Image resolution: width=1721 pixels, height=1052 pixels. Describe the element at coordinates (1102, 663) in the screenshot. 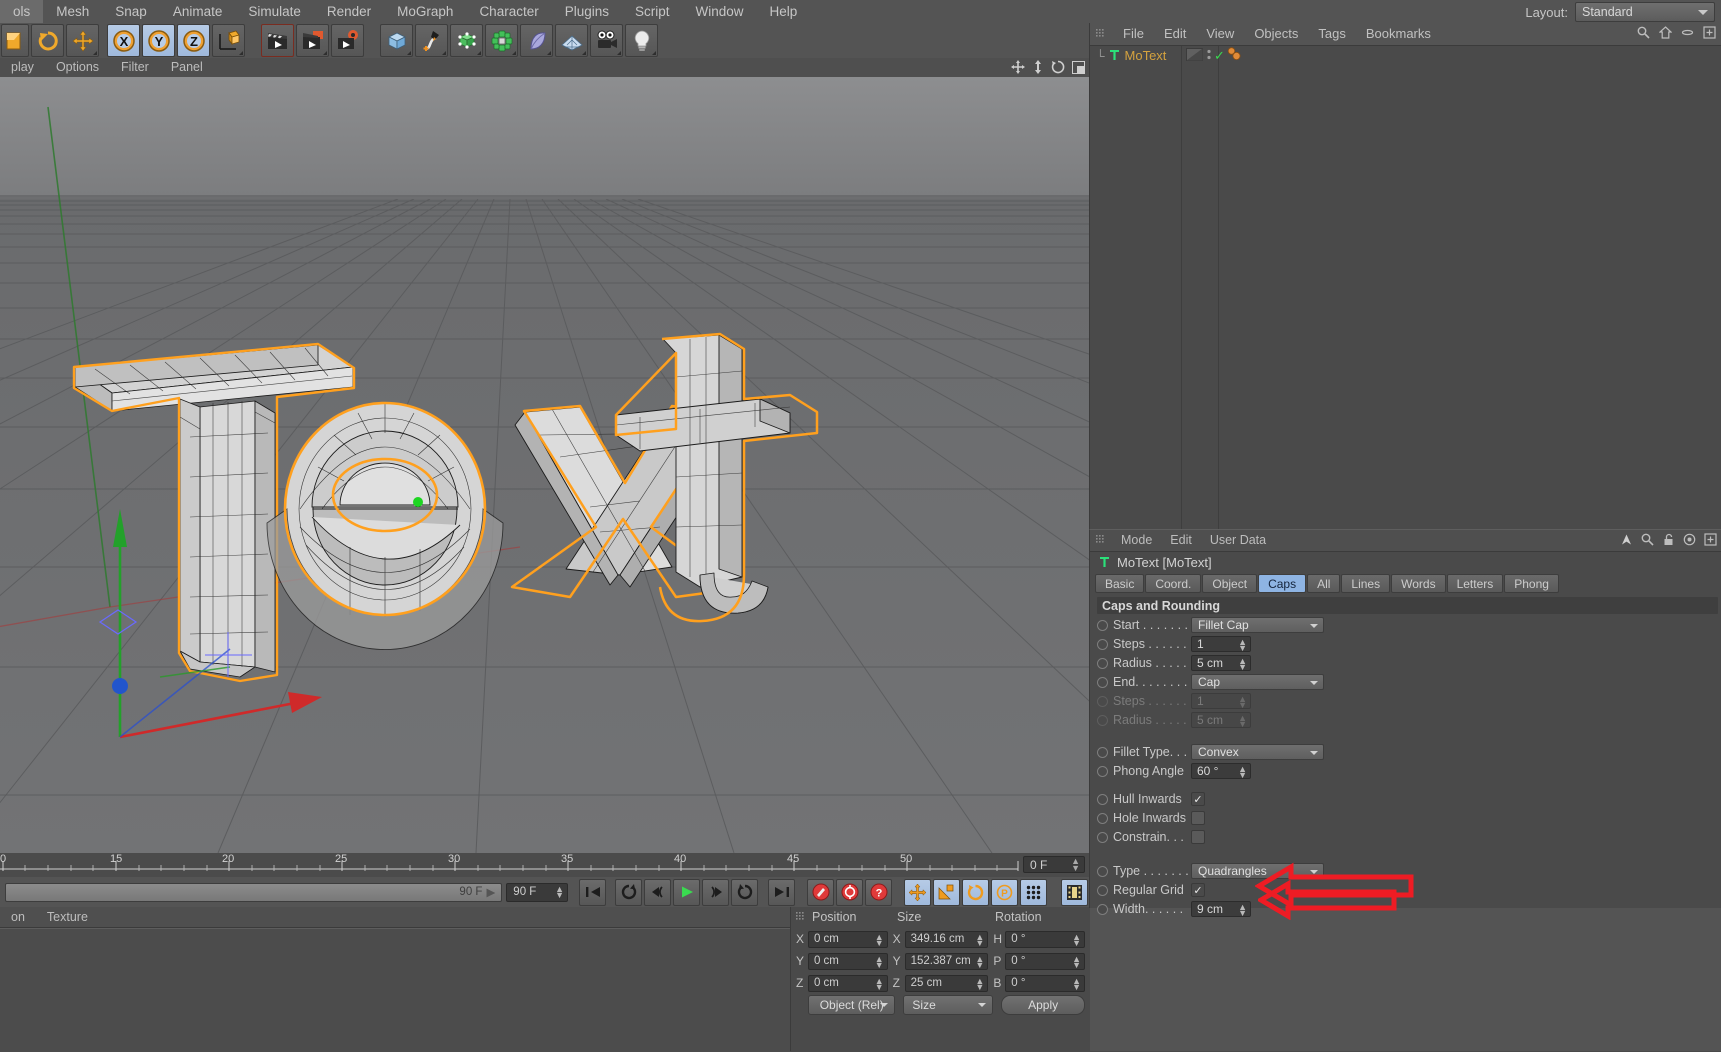

I see `start-radius-animate-dot` at that location.